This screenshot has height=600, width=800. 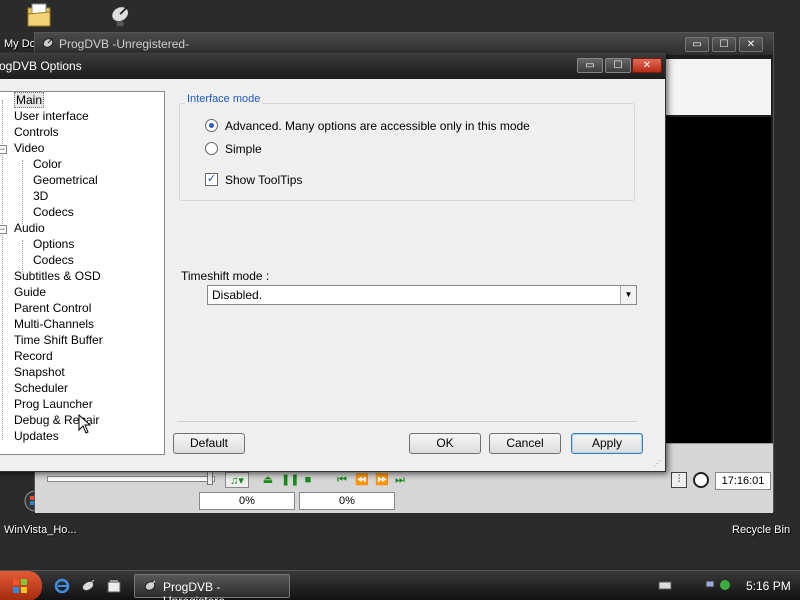 I want to click on internet-explorer-icon, so click(x=62, y=586).